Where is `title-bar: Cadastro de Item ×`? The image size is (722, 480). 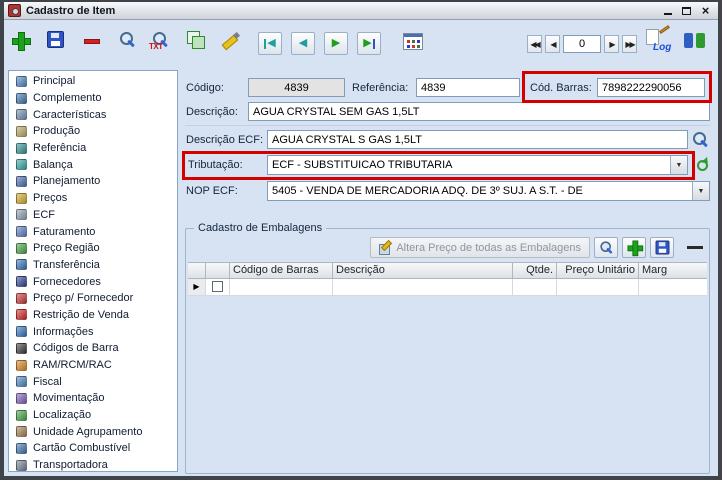 title-bar: Cadastro de Item × is located at coordinates (361, 11).